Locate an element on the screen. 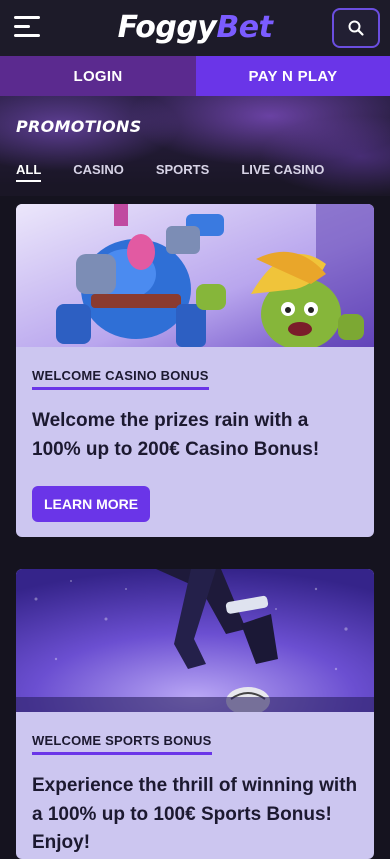 This screenshot has height=859, width=390. tab-all: ALL is located at coordinates (29, 172).